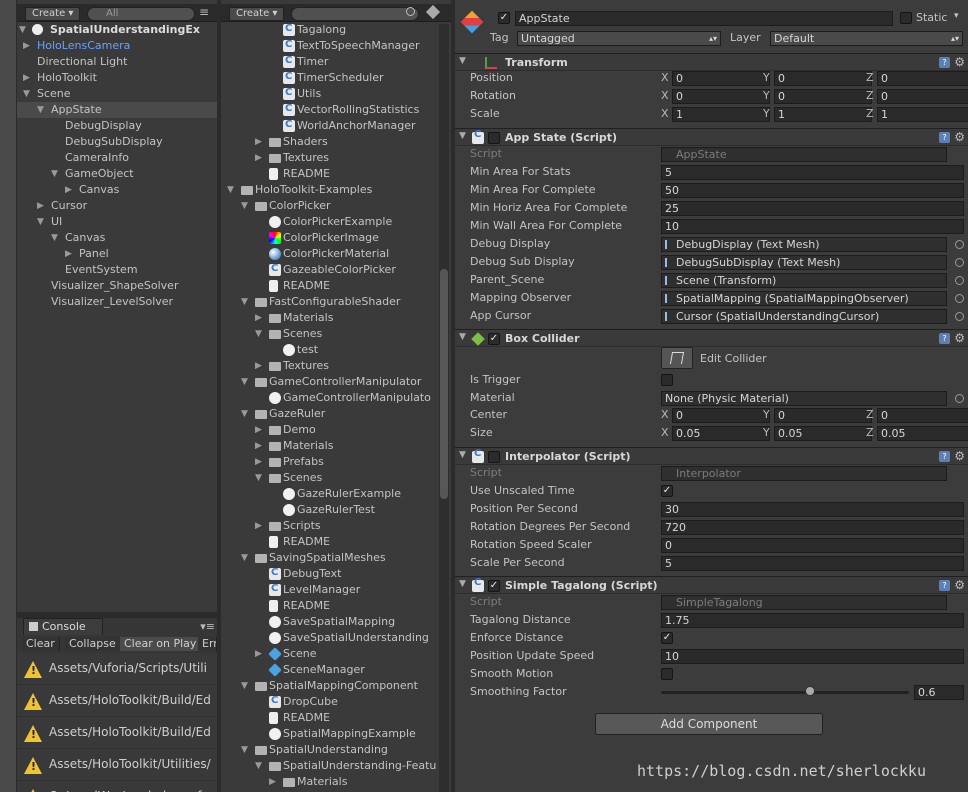 The height and width of the screenshot is (792, 968). Describe the element at coordinates (117, 254) in the screenshot. I see `hierarchy-item: ▶ Panel` at that location.